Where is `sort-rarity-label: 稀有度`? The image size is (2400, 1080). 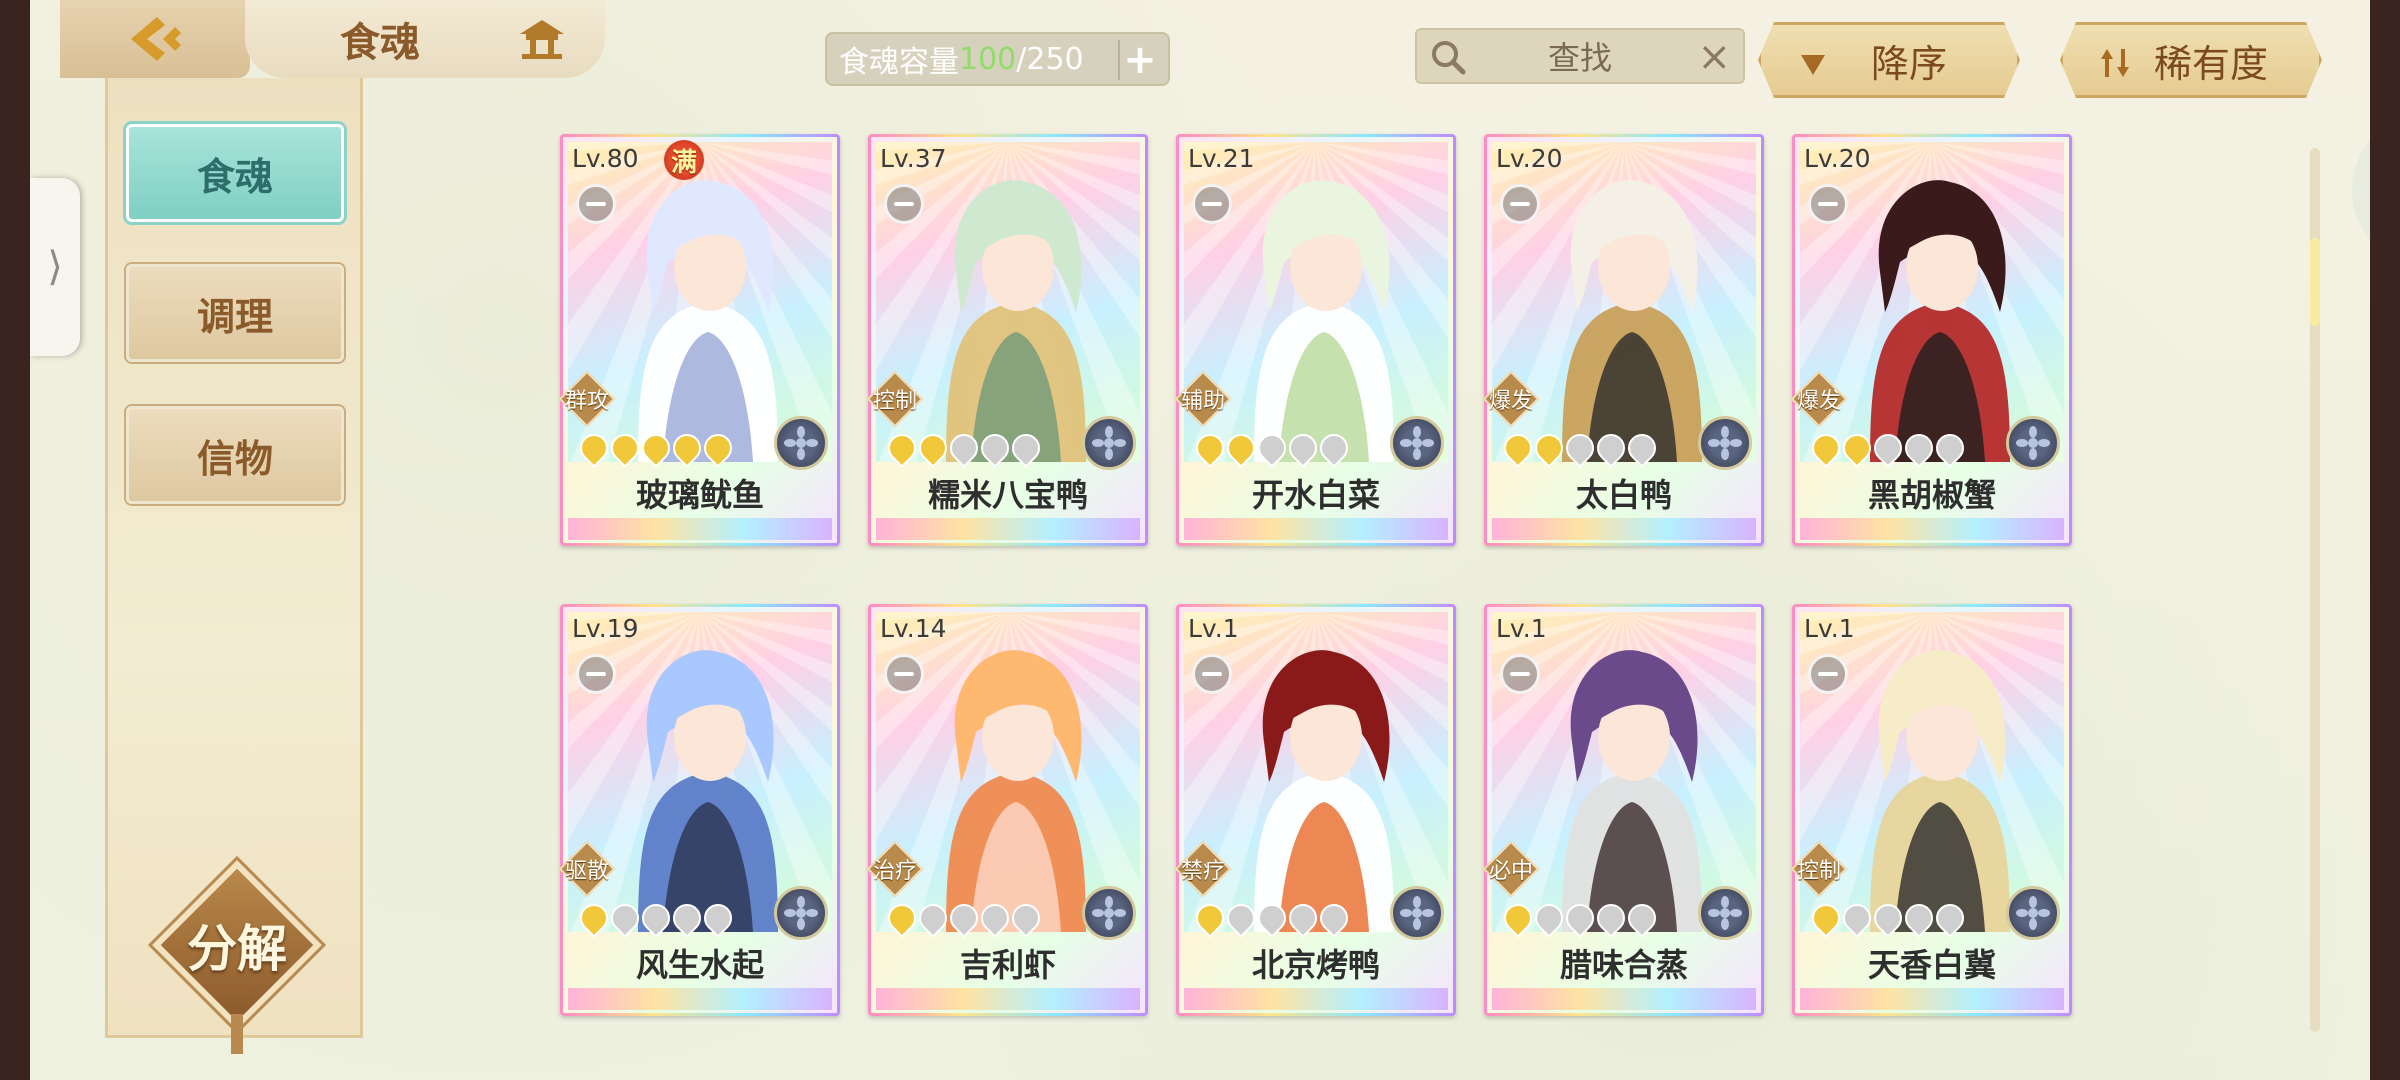 sort-rarity-label: 稀有度 is located at coordinates (2210, 63).